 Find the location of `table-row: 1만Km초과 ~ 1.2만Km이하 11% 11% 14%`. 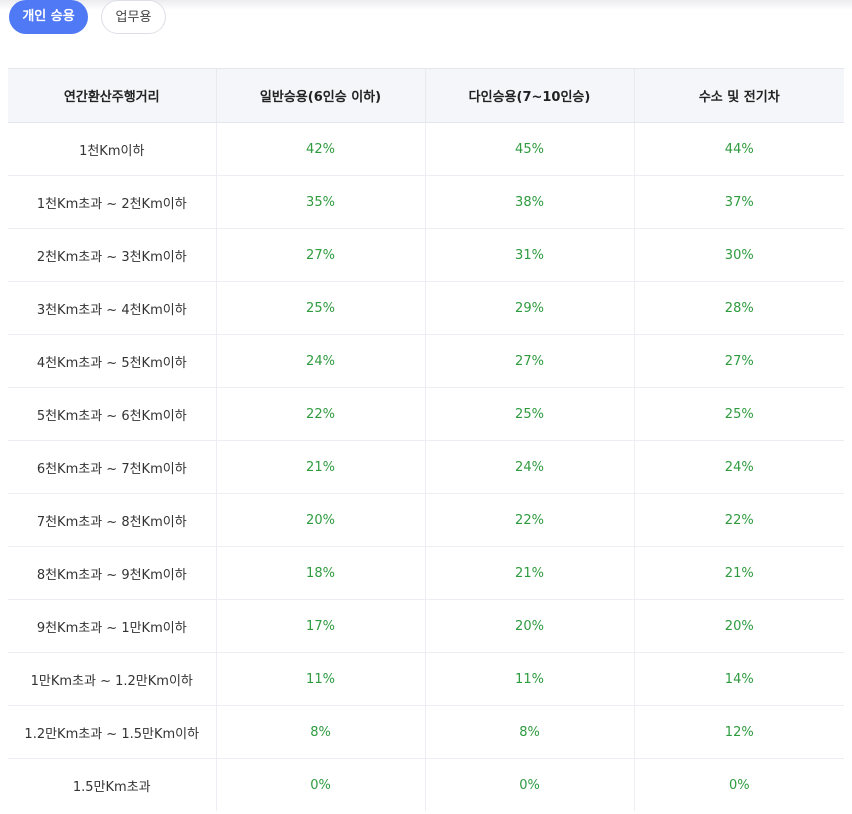

table-row: 1만Km초과 ~ 1.2만Km이하 11% 11% 14% is located at coordinates (426, 679).